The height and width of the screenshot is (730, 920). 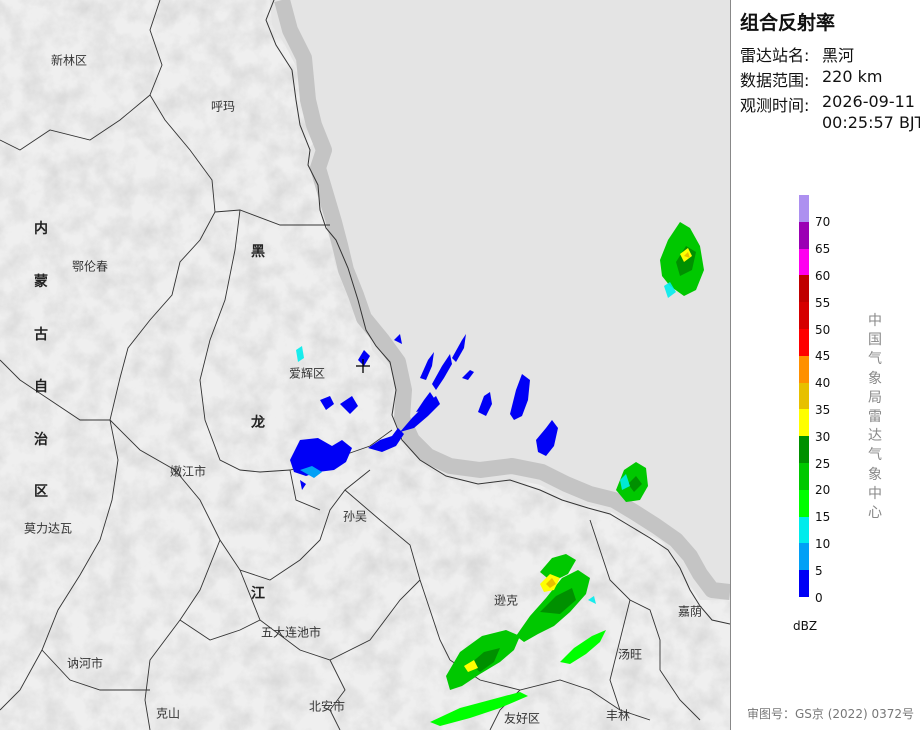 I want to click on time-row: 观测时间: 2026-09-11, so click(x=827, y=104).